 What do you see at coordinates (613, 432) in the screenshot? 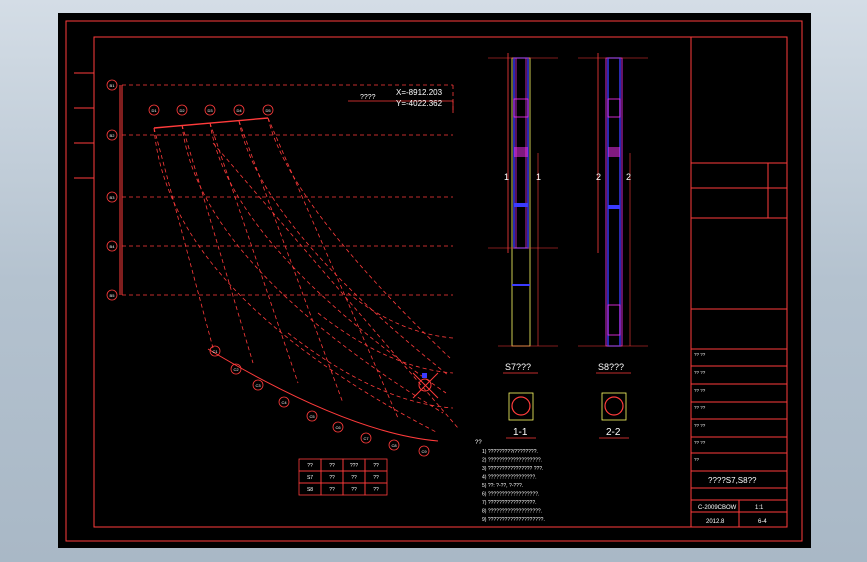
I see `cut-2-label: 2-2` at bounding box center [613, 432].